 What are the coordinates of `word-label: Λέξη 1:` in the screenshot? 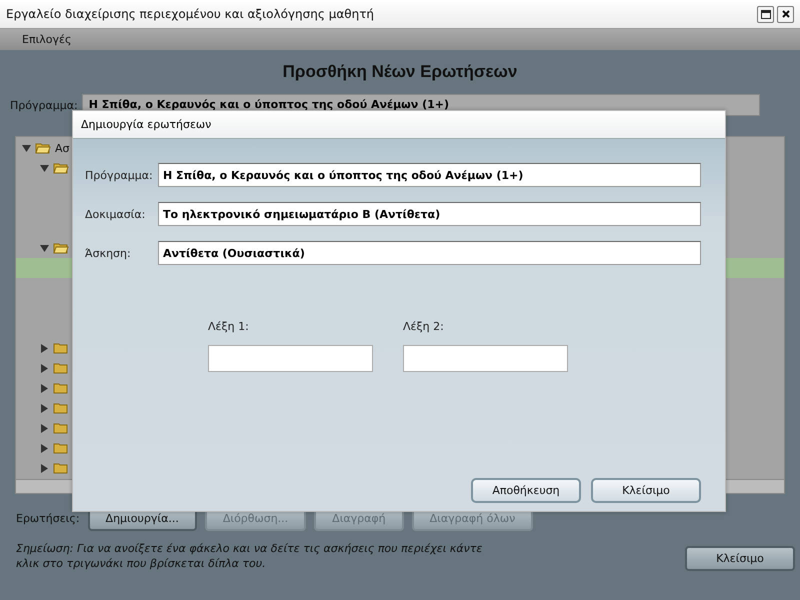 It's located at (229, 326).